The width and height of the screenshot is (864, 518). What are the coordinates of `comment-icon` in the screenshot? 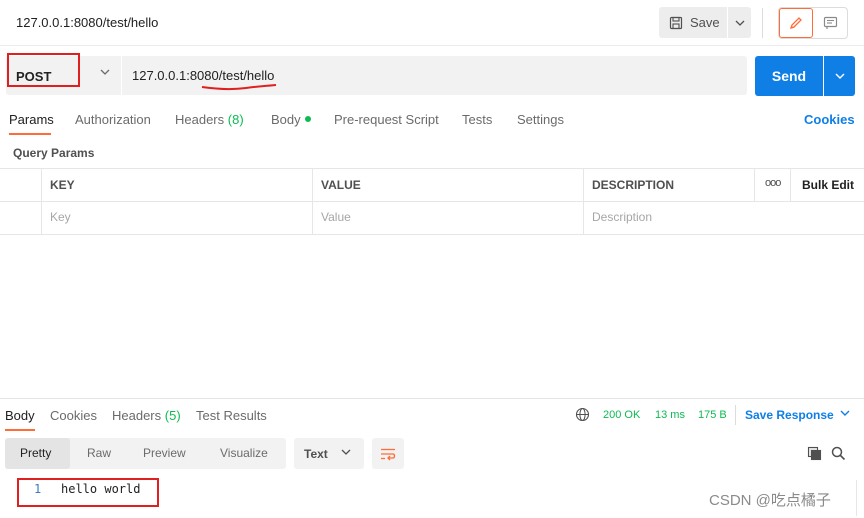 It's located at (830, 22).